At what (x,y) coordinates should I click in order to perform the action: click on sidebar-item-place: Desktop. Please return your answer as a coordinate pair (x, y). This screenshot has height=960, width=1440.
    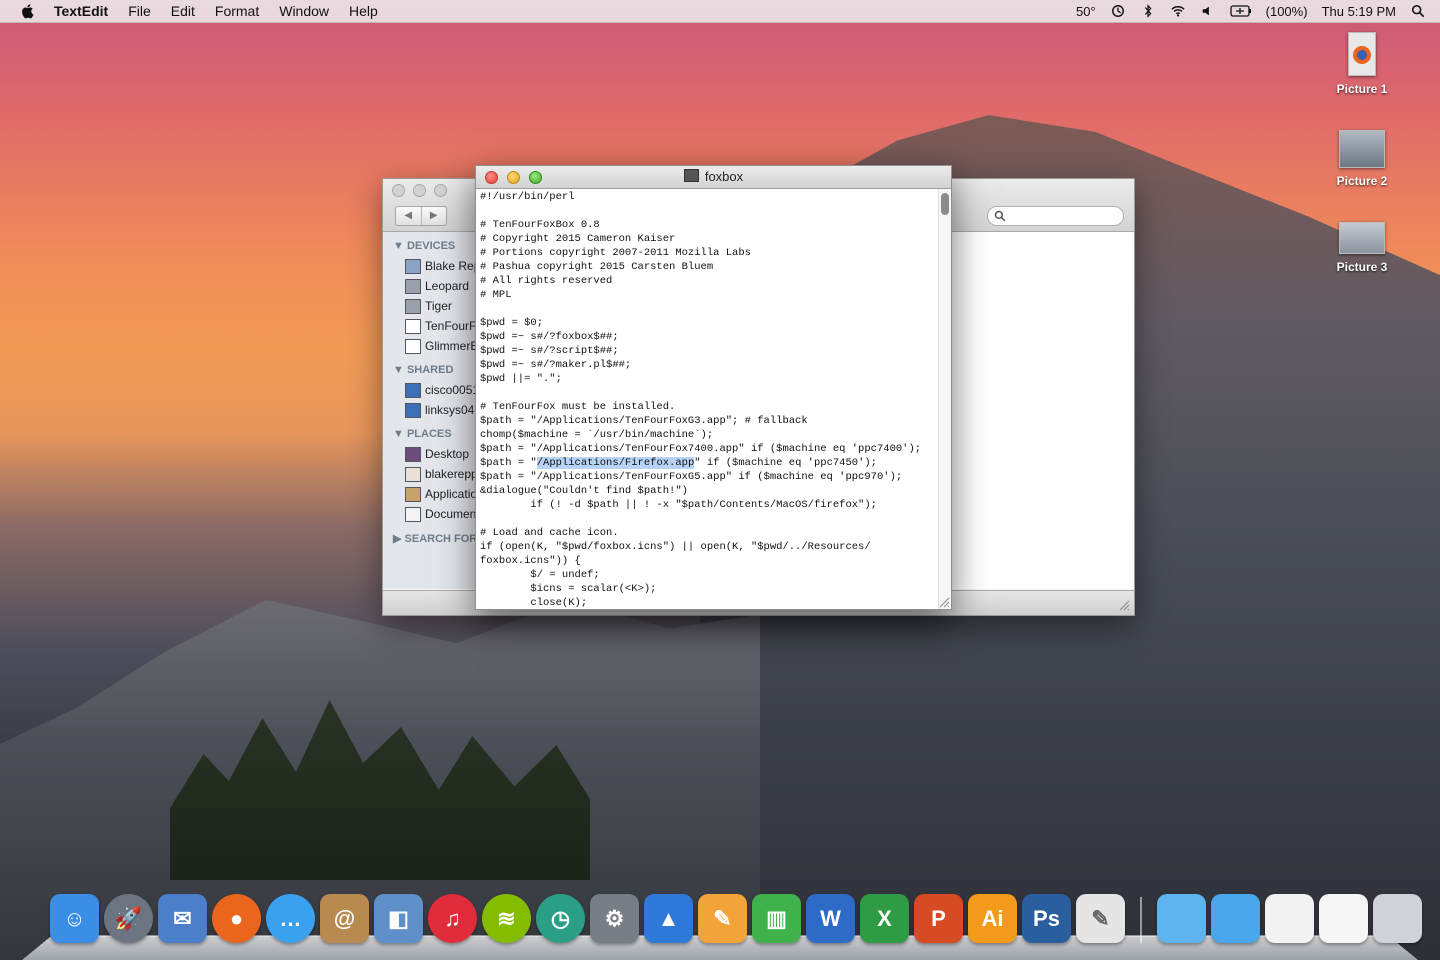
    Looking at the image, I should click on (430, 454).